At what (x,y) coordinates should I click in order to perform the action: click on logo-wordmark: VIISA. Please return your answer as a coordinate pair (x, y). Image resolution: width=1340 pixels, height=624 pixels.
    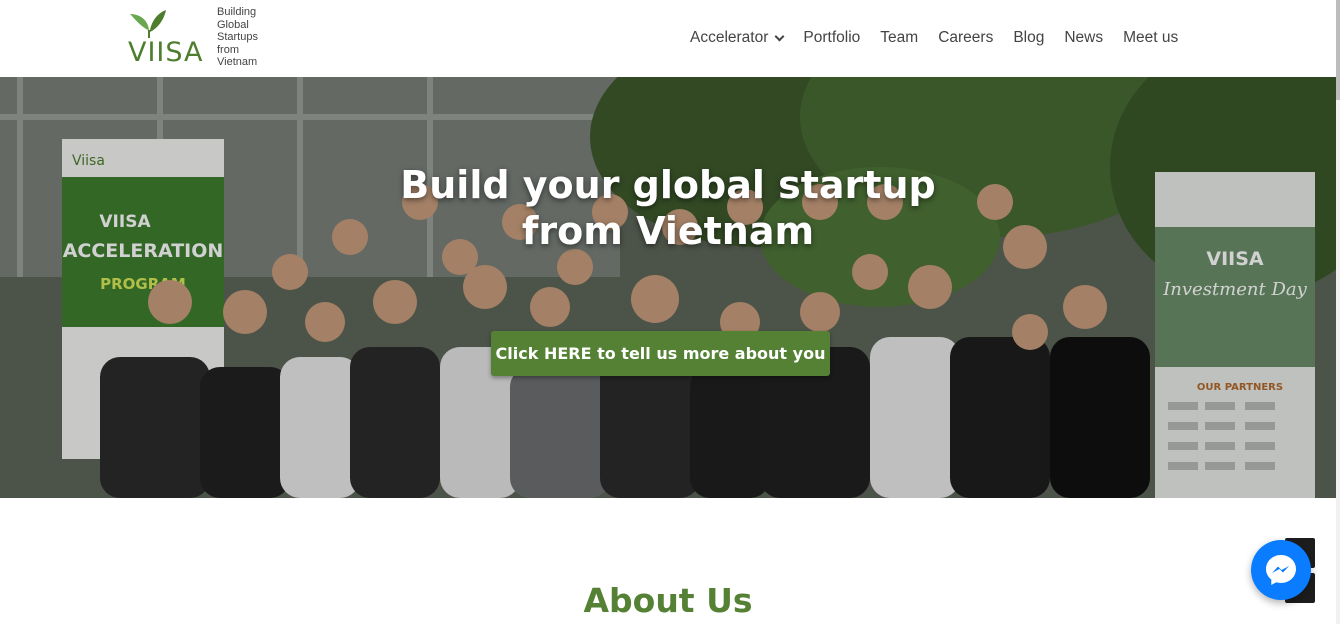
    Looking at the image, I should click on (166, 52).